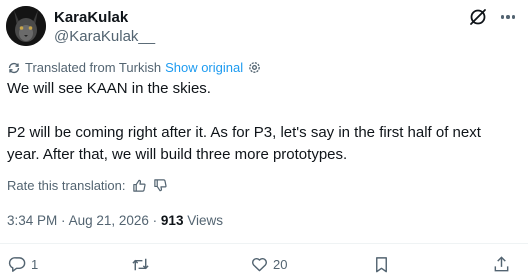  I want to click on bookmark-button, so click(381, 264).